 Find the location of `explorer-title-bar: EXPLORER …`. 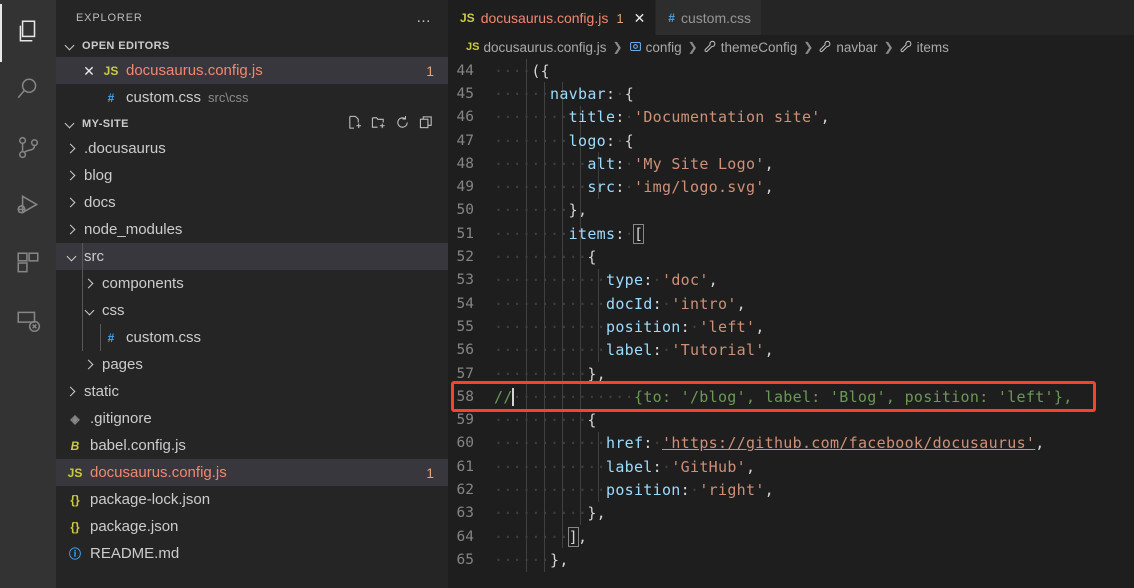

explorer-title-bar: EXPLORER … is located at coordinates (252, 17).